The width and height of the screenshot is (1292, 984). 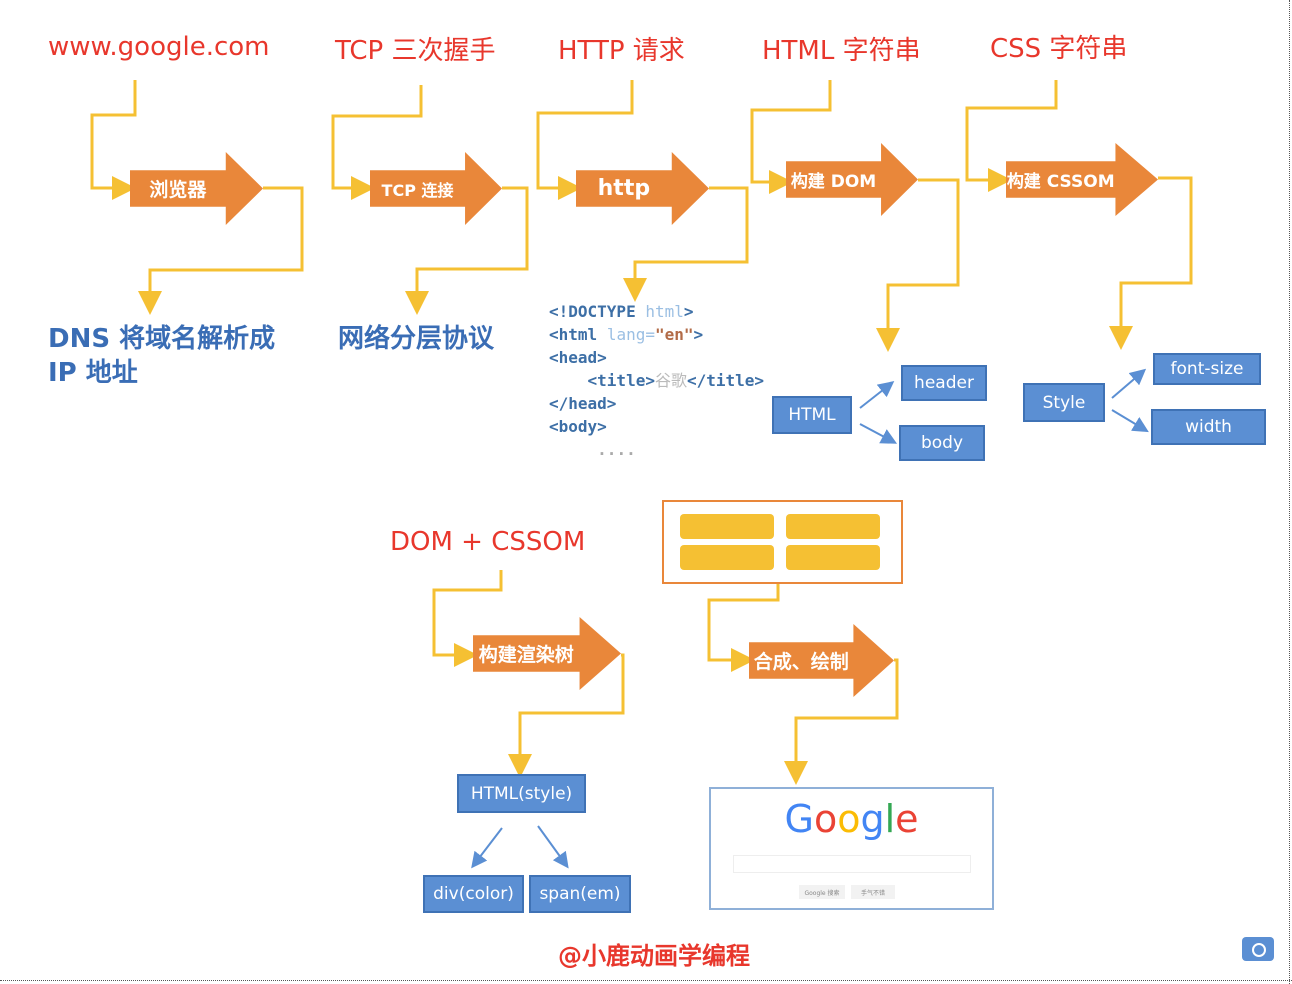 What do you see at coordinates (654, 956) in the screenshot?
I see `watermark: @小鹿动画学编程` at bounding box center [654, 956].